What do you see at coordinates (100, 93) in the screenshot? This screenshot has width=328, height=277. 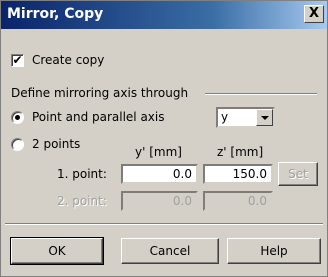 I see `group-title: Define mirroring axis through` at bounding box center [100, 93].